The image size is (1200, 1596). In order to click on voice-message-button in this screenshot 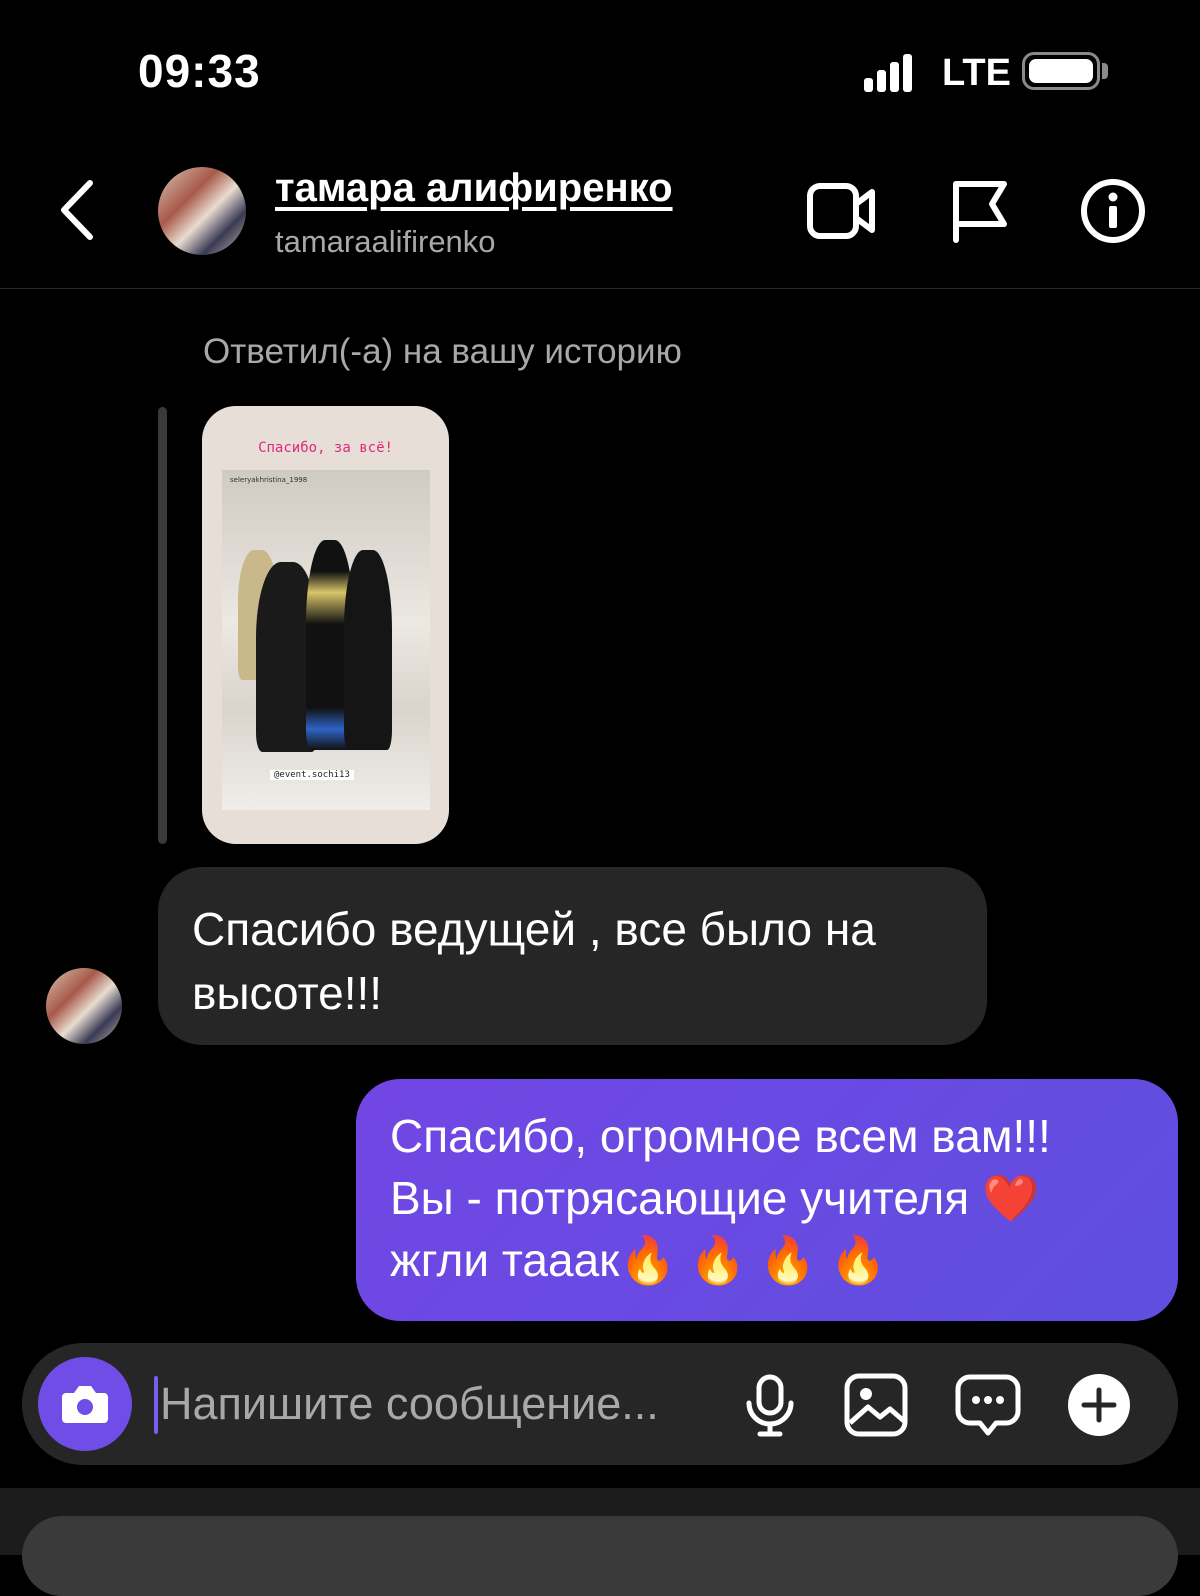, I will do `click(770, 1405)`.